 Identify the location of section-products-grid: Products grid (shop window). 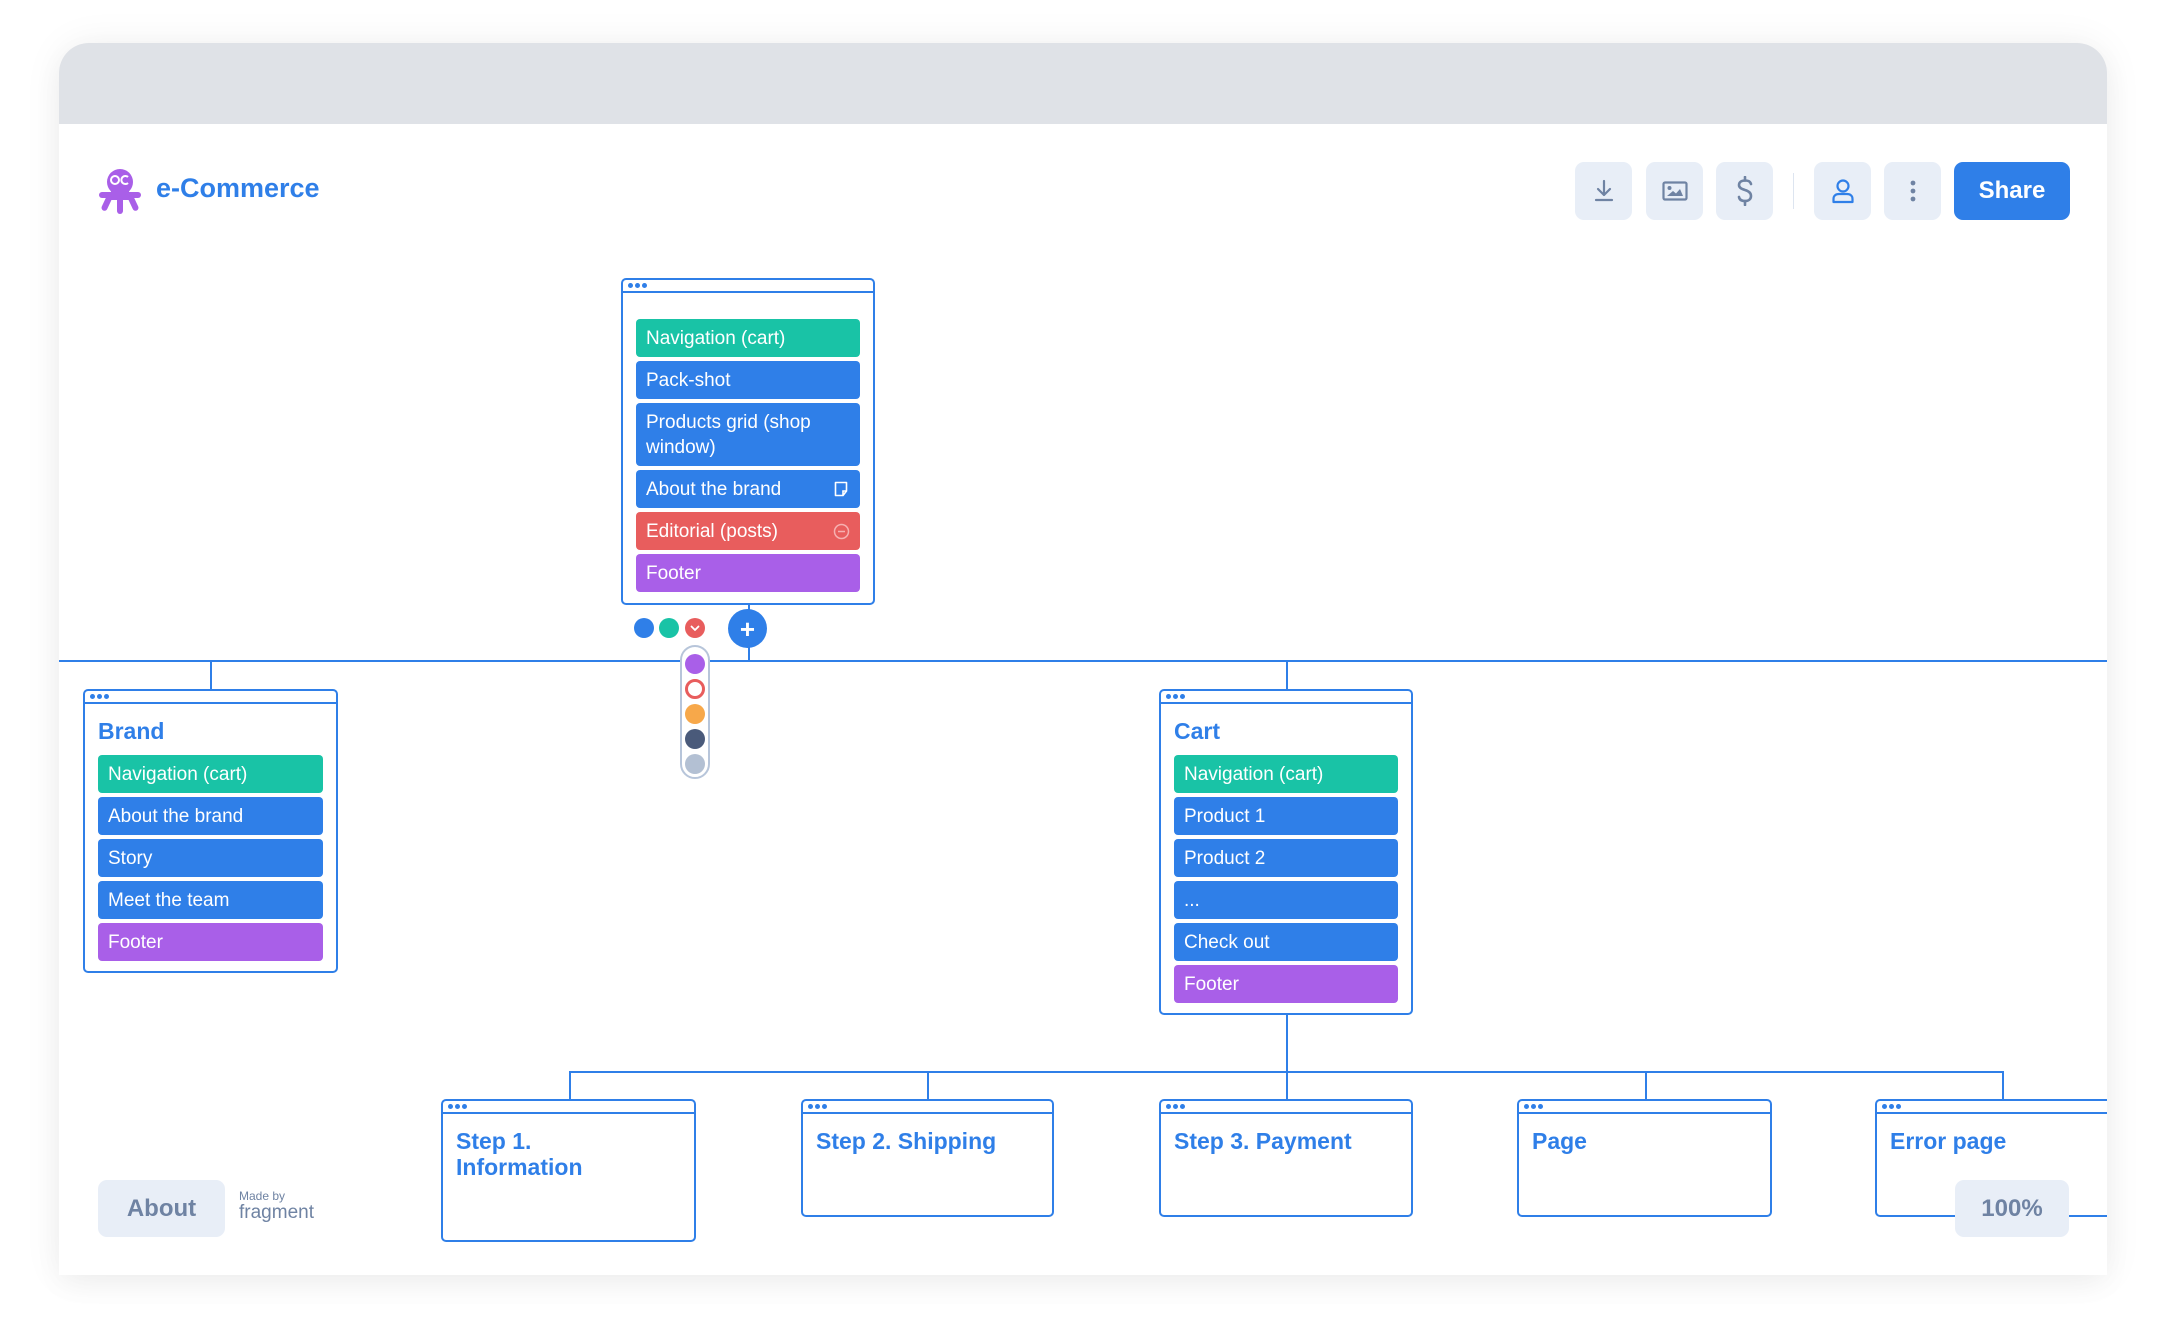
(748, 434).